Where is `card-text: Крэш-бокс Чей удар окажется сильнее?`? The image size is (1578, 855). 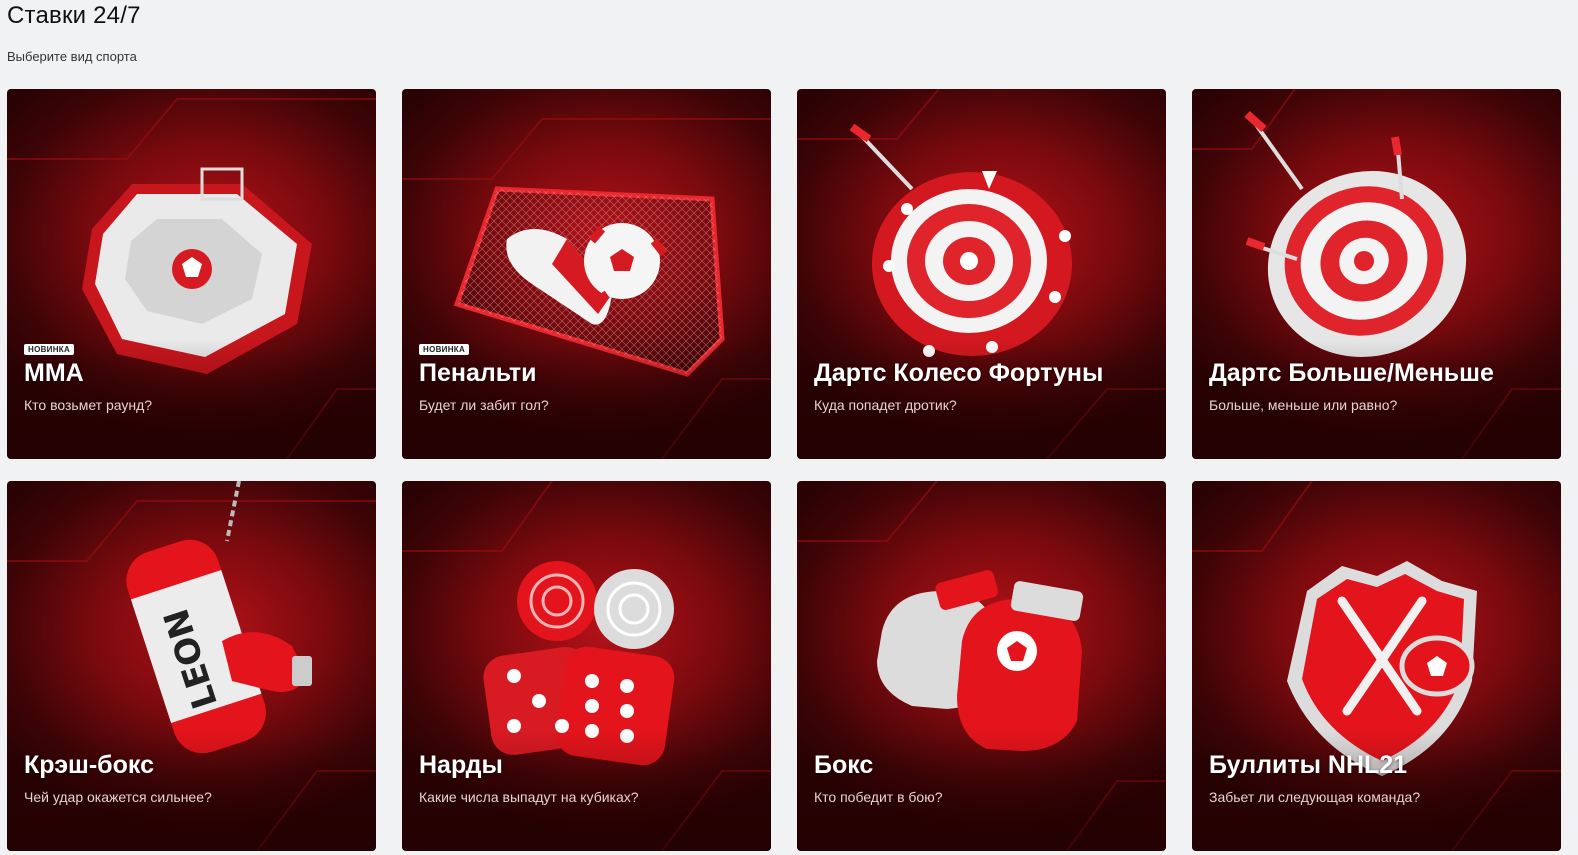
card-text: Крэш-бокс Чей удар окажется сильнее? is located at coordinates (194, 801).